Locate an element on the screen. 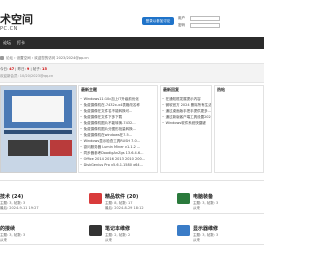 This screenshot has height=266, width=320. new-member-text: 欢迎新会员: 10/20/2023@qq.cn is located at coordinates (26, 76).